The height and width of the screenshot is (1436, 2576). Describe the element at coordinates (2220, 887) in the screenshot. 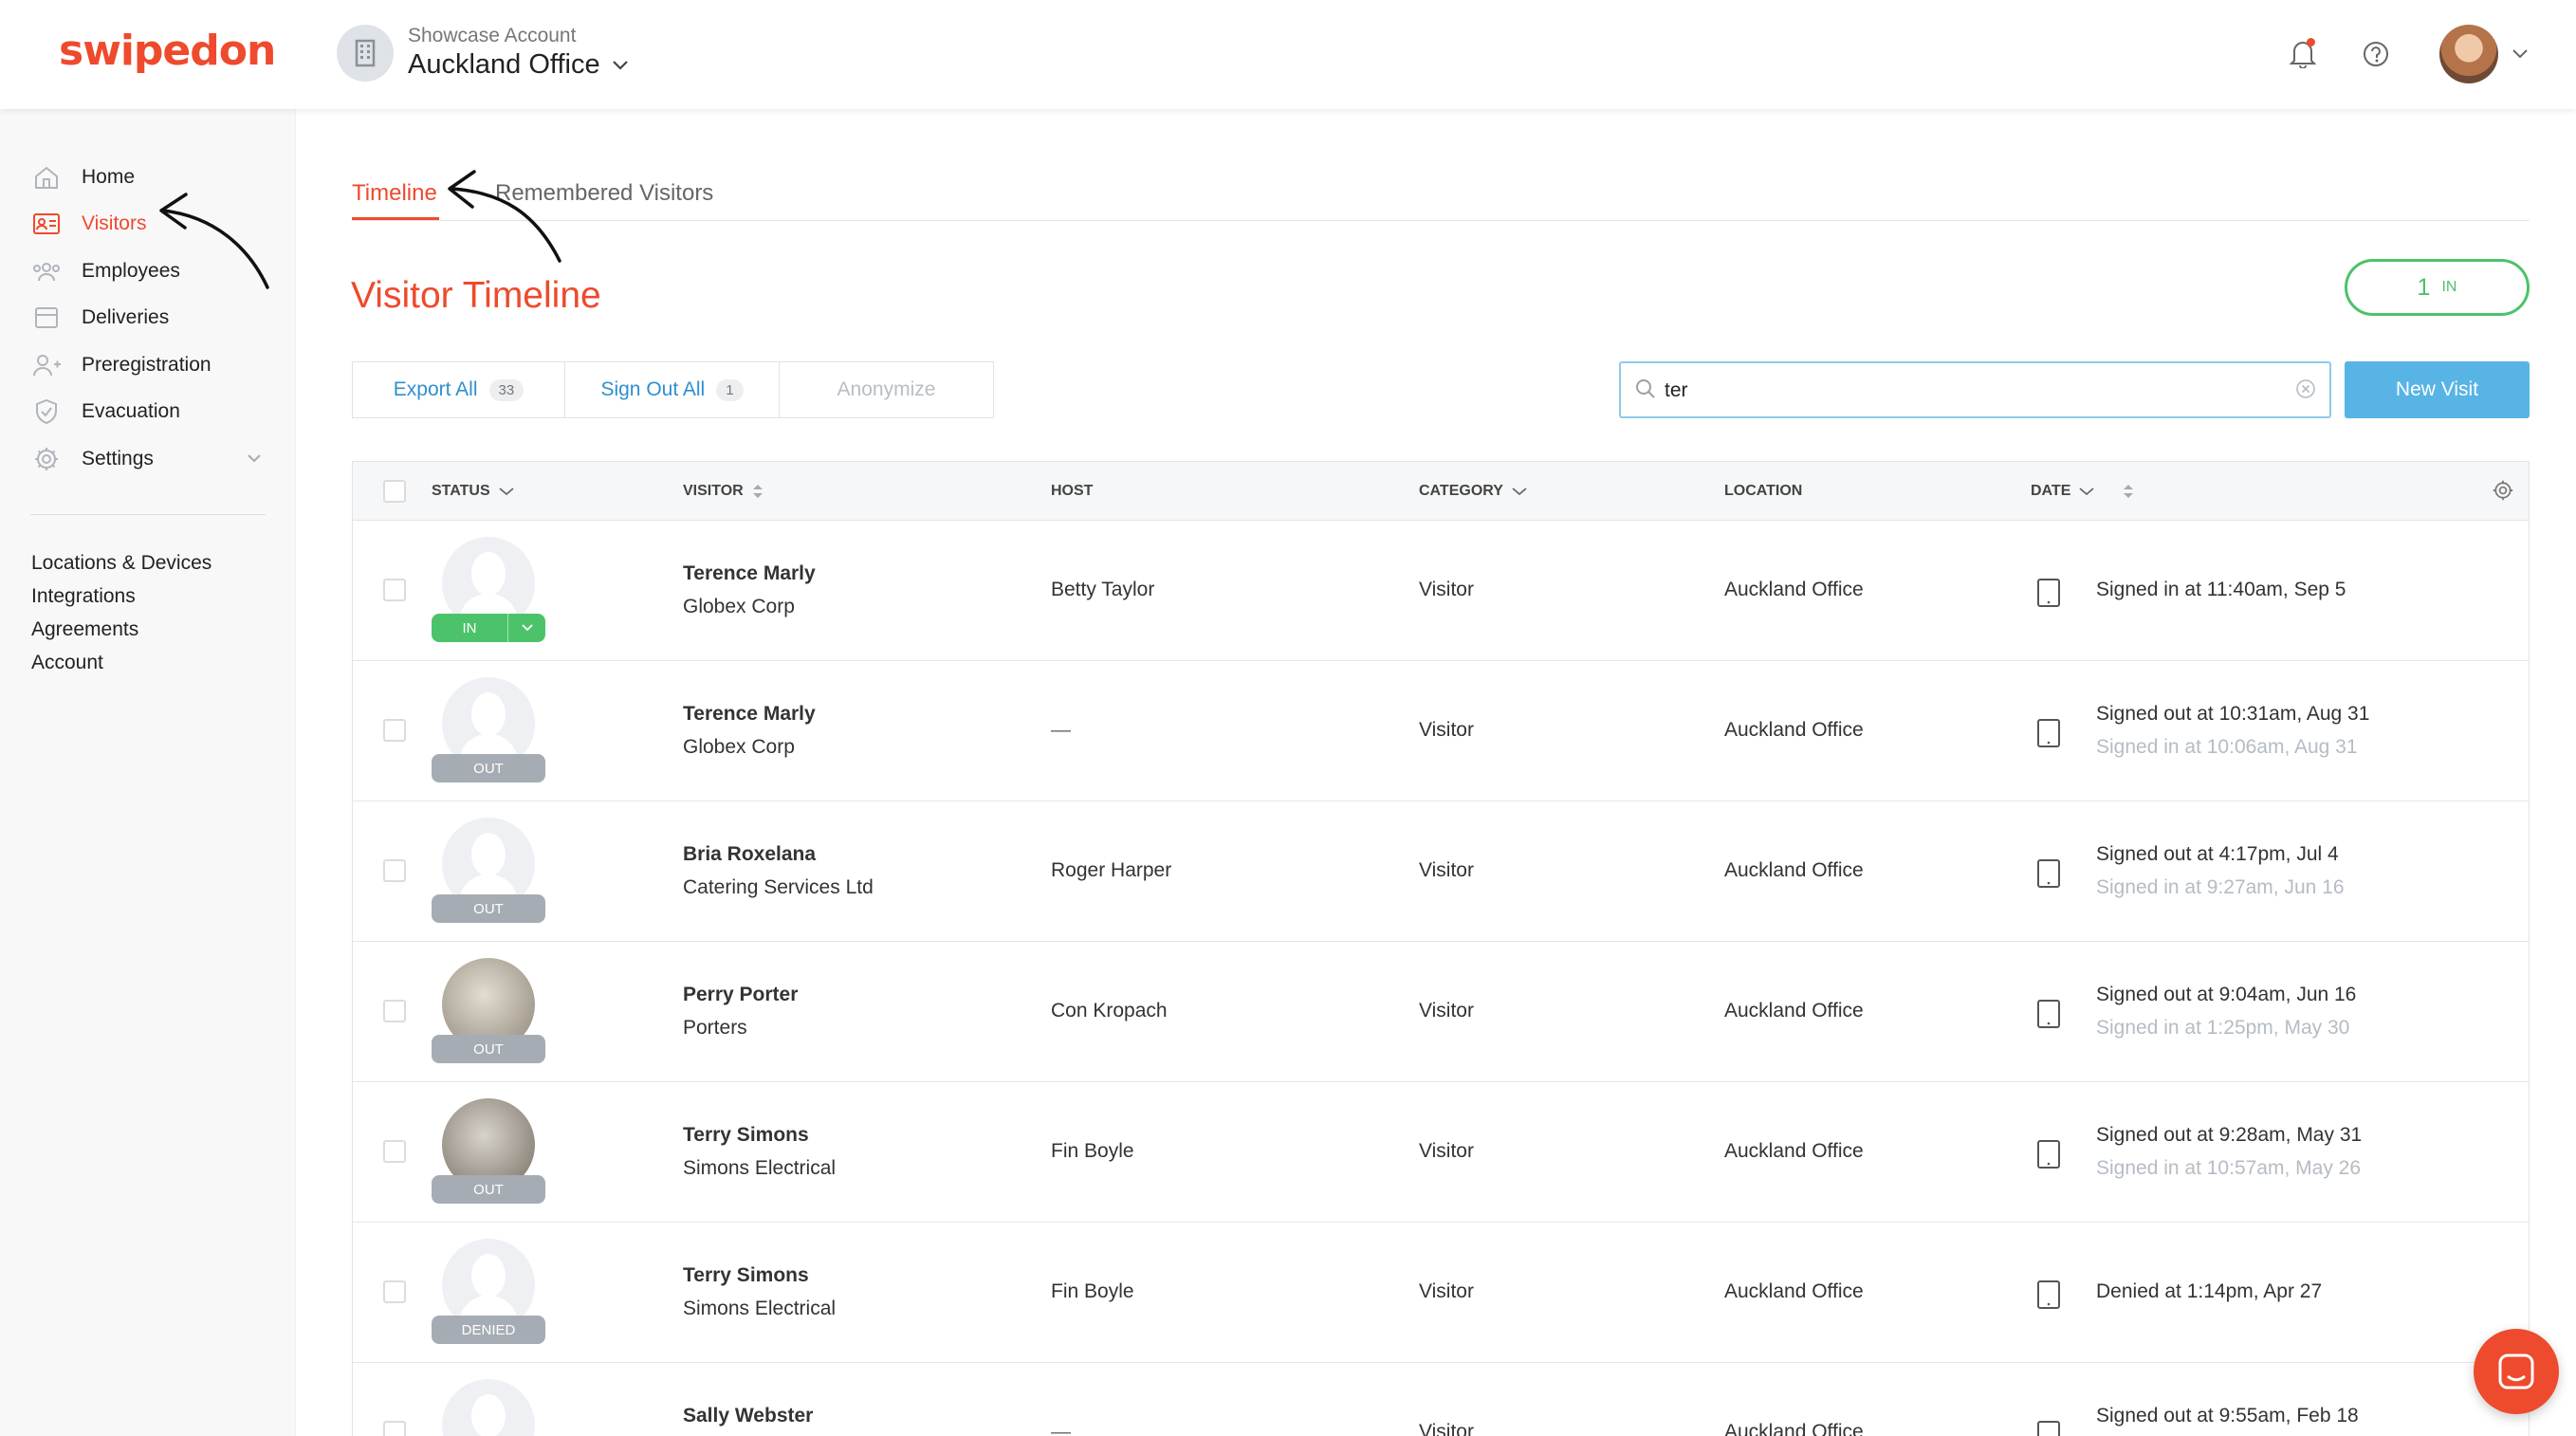

I see `date-secondary: Signed in at 9:27am, Jun 16` at that location.